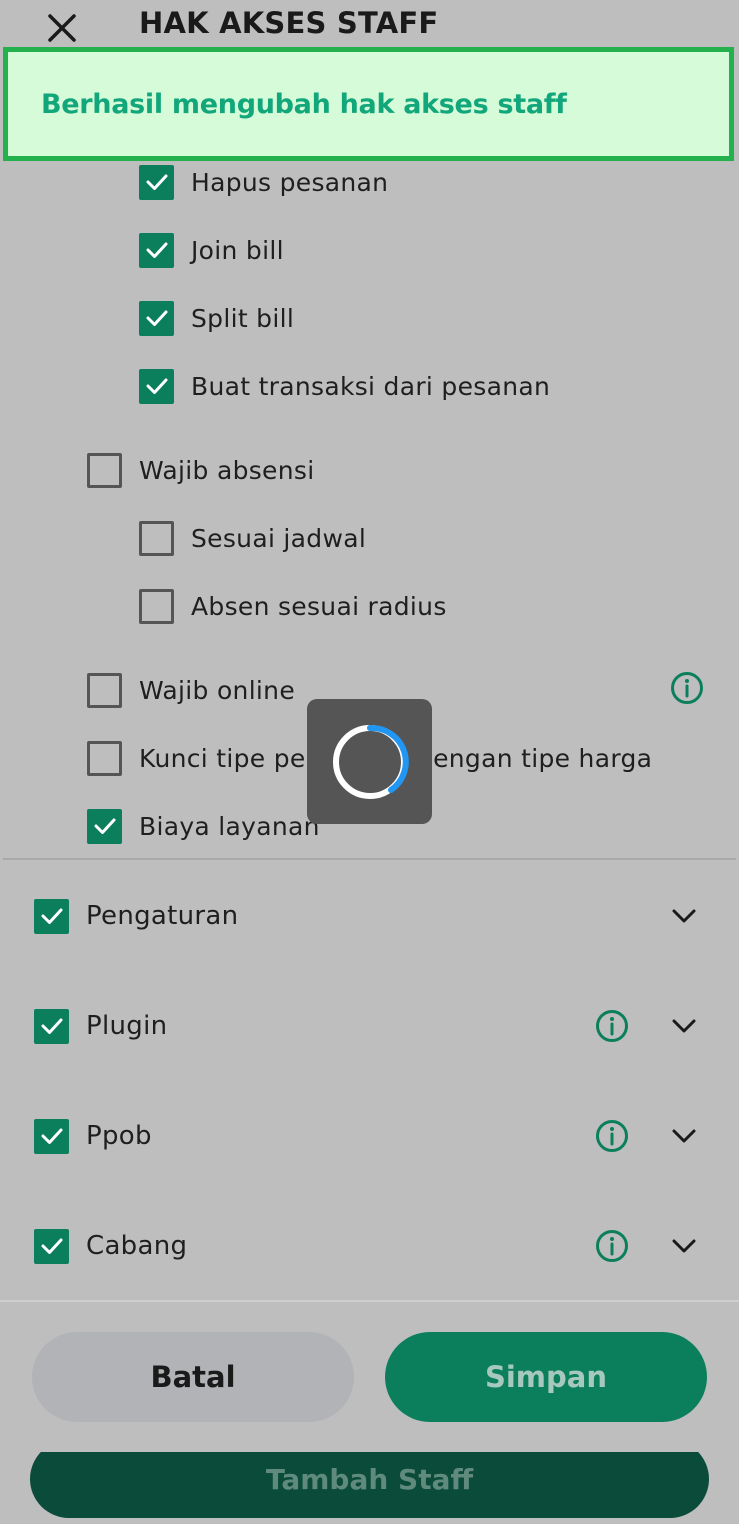 This screenshot has height=1524, width=739. Describe the element at coordinates (137, 1246) in the screenshot. I see `section-label: Cabang` at that location.